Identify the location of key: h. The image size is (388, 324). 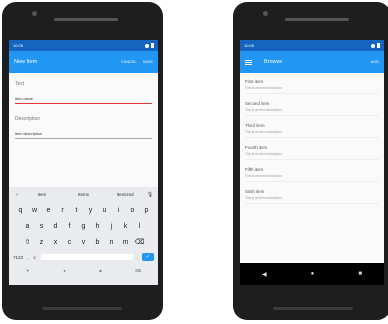
(98, 226).